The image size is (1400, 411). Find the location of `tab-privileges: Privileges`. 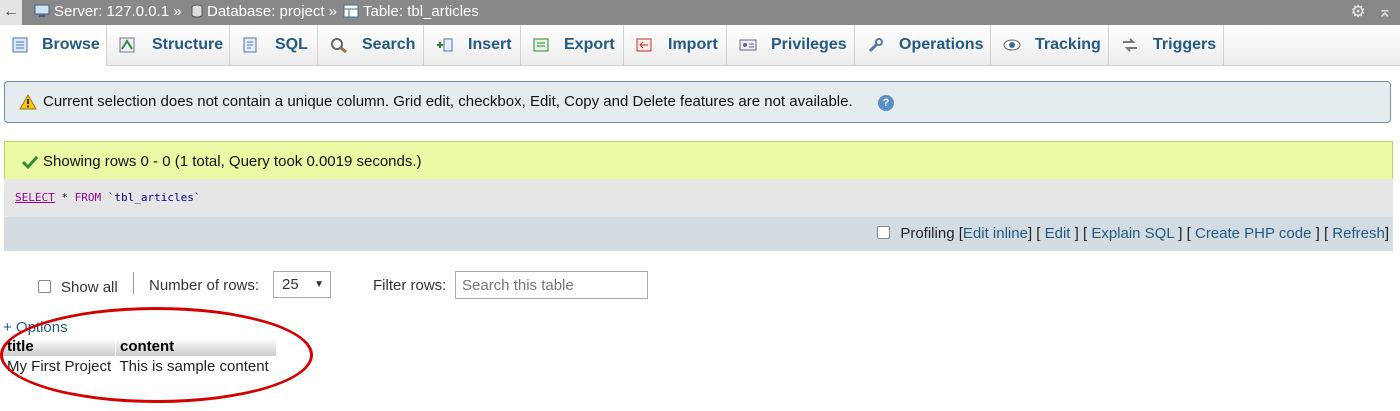

tab-privileges: Privileges is located at coordinates (791, 45).